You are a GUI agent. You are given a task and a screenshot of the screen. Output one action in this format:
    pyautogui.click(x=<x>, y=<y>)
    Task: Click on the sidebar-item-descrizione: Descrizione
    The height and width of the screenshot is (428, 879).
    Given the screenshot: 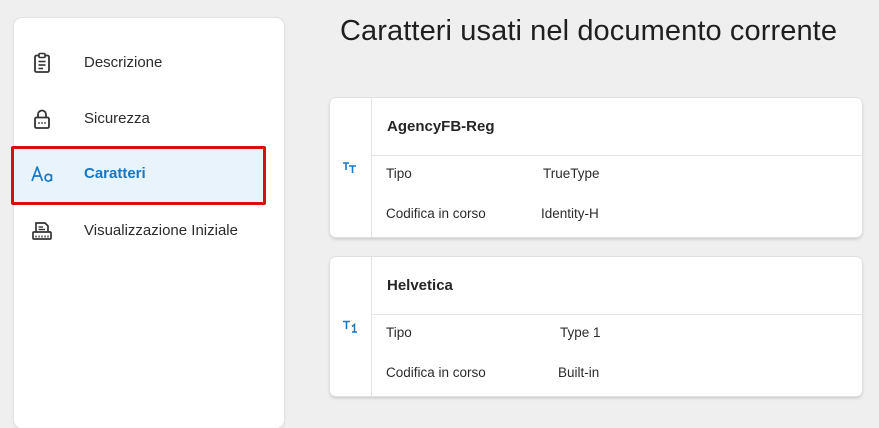 What is the action you would take?
    pyautogui.click(x=149, y=63)
    